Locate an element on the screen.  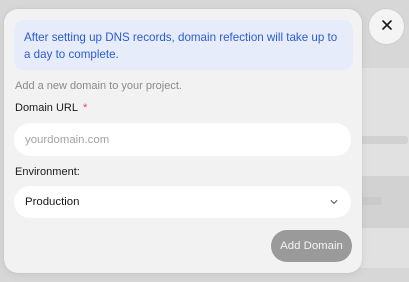
close-icon is located at coordinates (387, 27).